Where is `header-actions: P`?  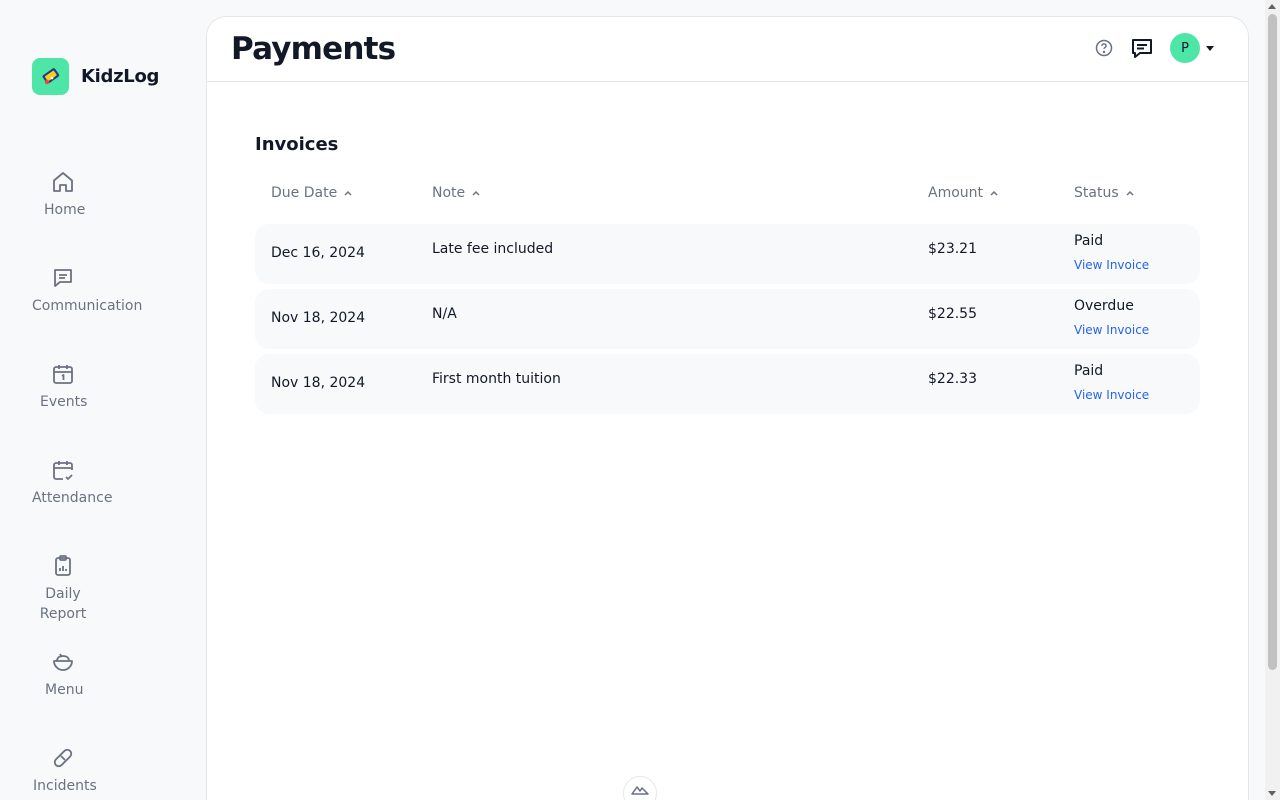 header-actions: P is located at coordinates (1154, 48).